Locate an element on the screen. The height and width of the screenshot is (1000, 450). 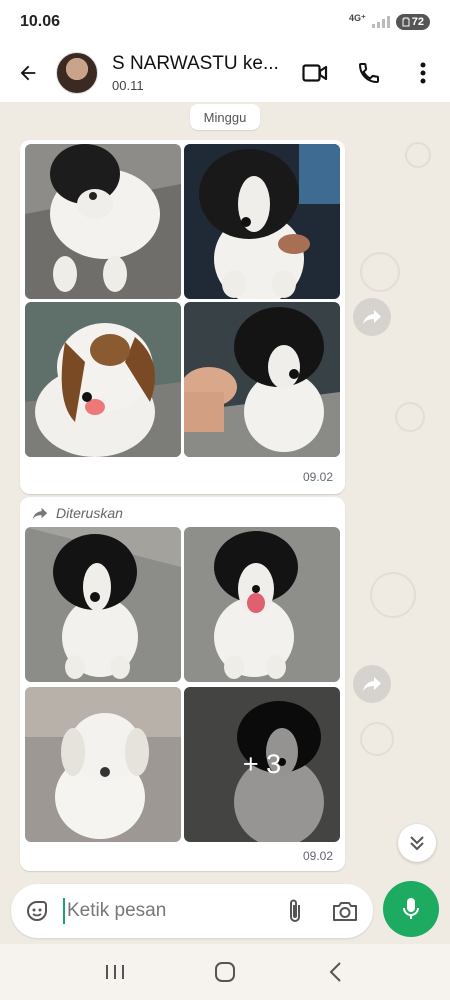
more-options-button is located at coordinates (423, 73).